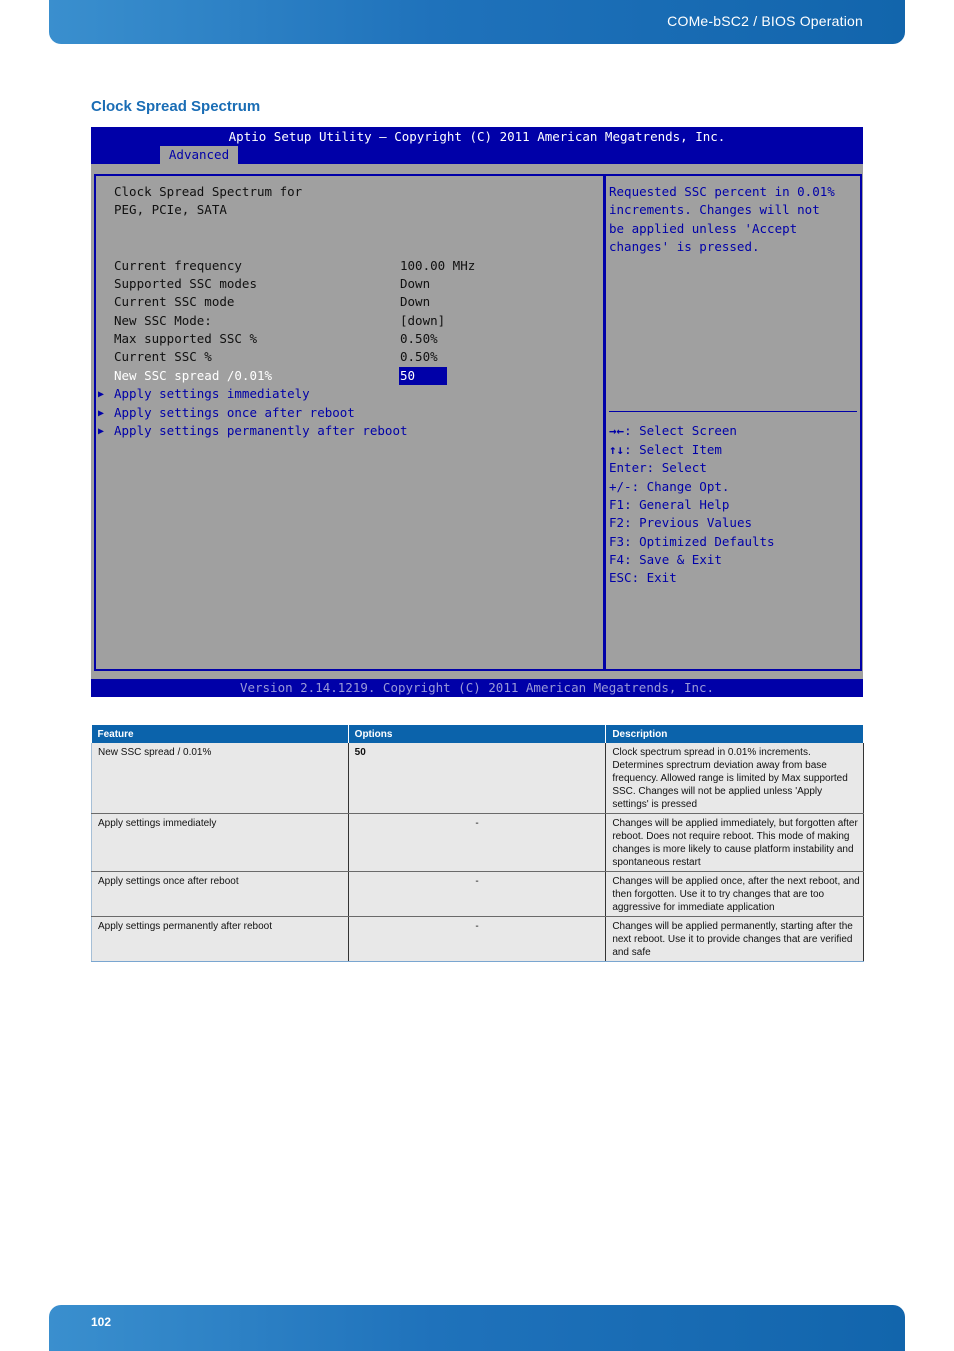 The width and height of the screenshot is (954, 1351). Describe the element at coordinates (617, 541) in the screenshot. I see `key-hint-key: F3` at that location.